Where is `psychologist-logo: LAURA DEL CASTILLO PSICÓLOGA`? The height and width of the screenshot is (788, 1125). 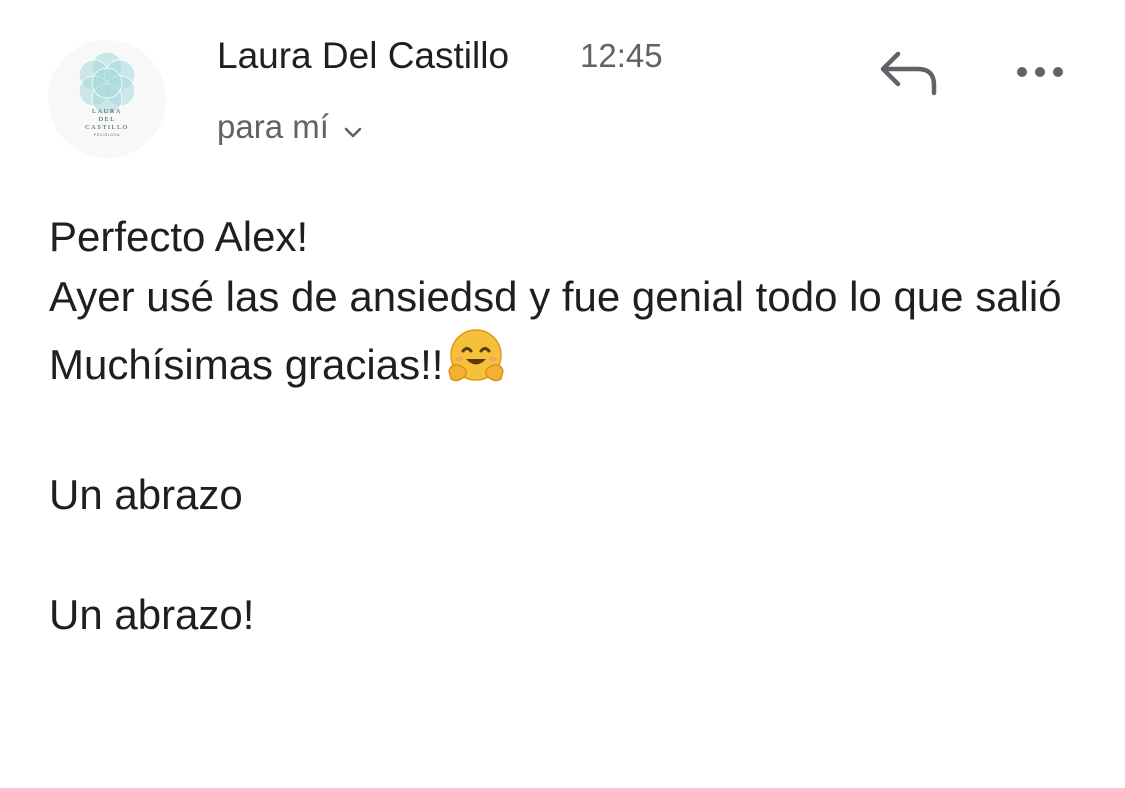
psychologist-logo: LAURA DEL CASTILLO PSICÓLOGA is located at coordinates (107, 94).